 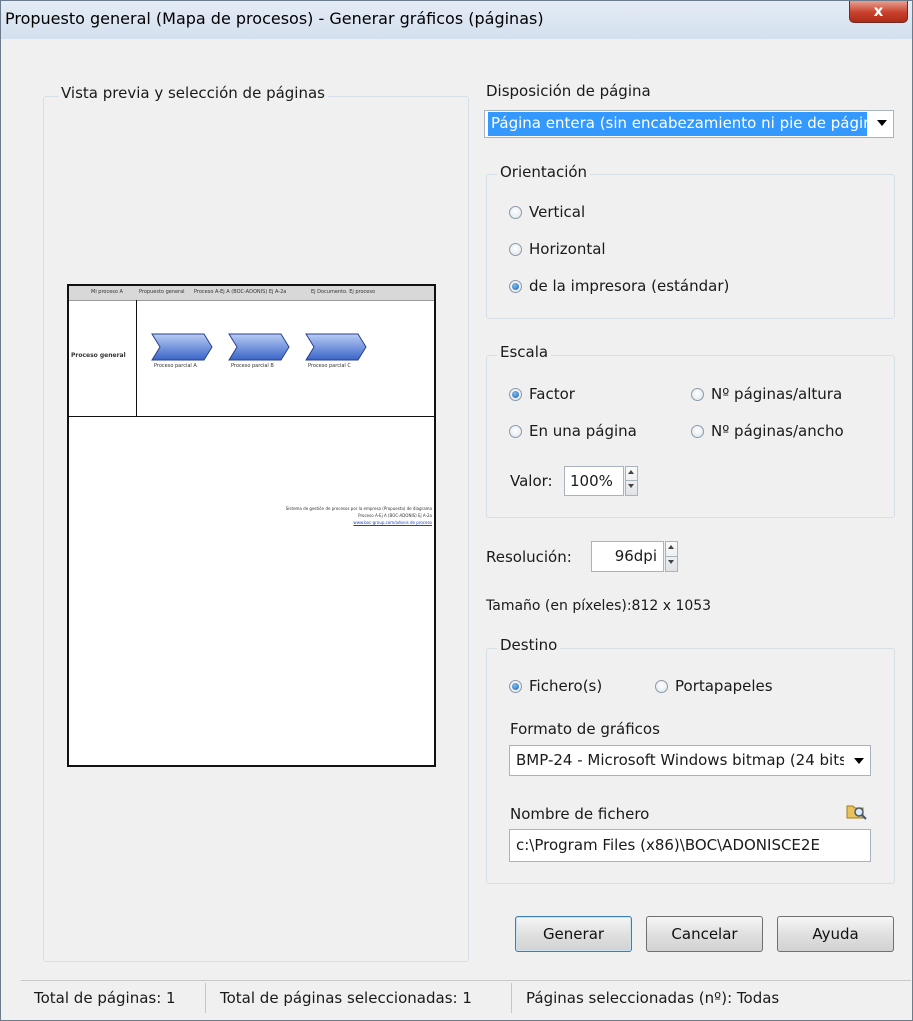 I want to click on preview-legend: Vista previa y selección de páginas, so click(x=193, y=93).